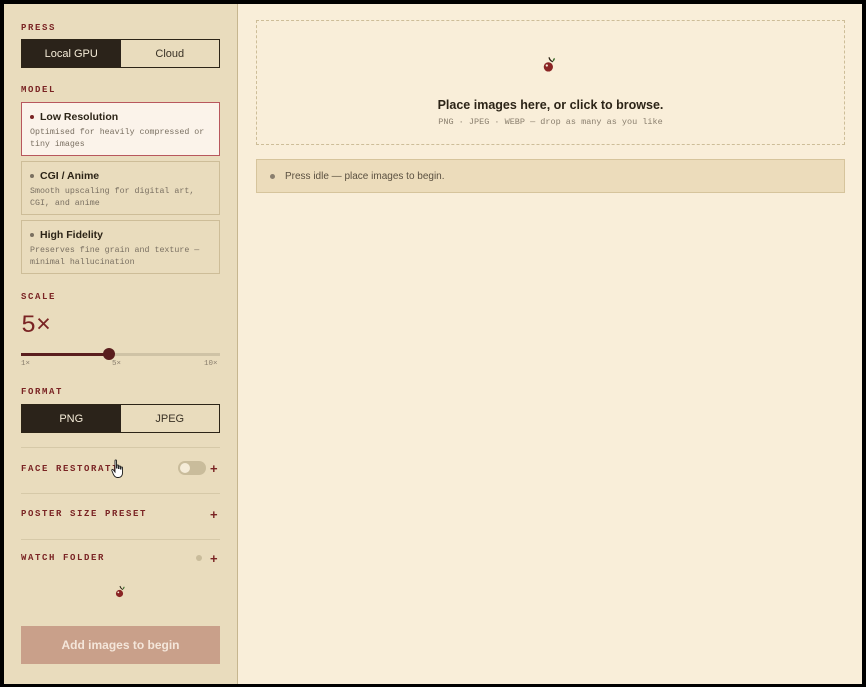  Describe the element at coordinates (39, 297) in the screenshot. I see `scale-label: SCALE` at that location.